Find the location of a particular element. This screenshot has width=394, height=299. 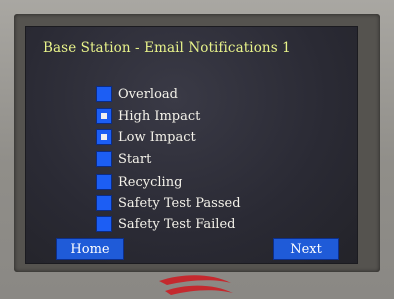

notification-overload: Overload is located at coordinates (137, 94).